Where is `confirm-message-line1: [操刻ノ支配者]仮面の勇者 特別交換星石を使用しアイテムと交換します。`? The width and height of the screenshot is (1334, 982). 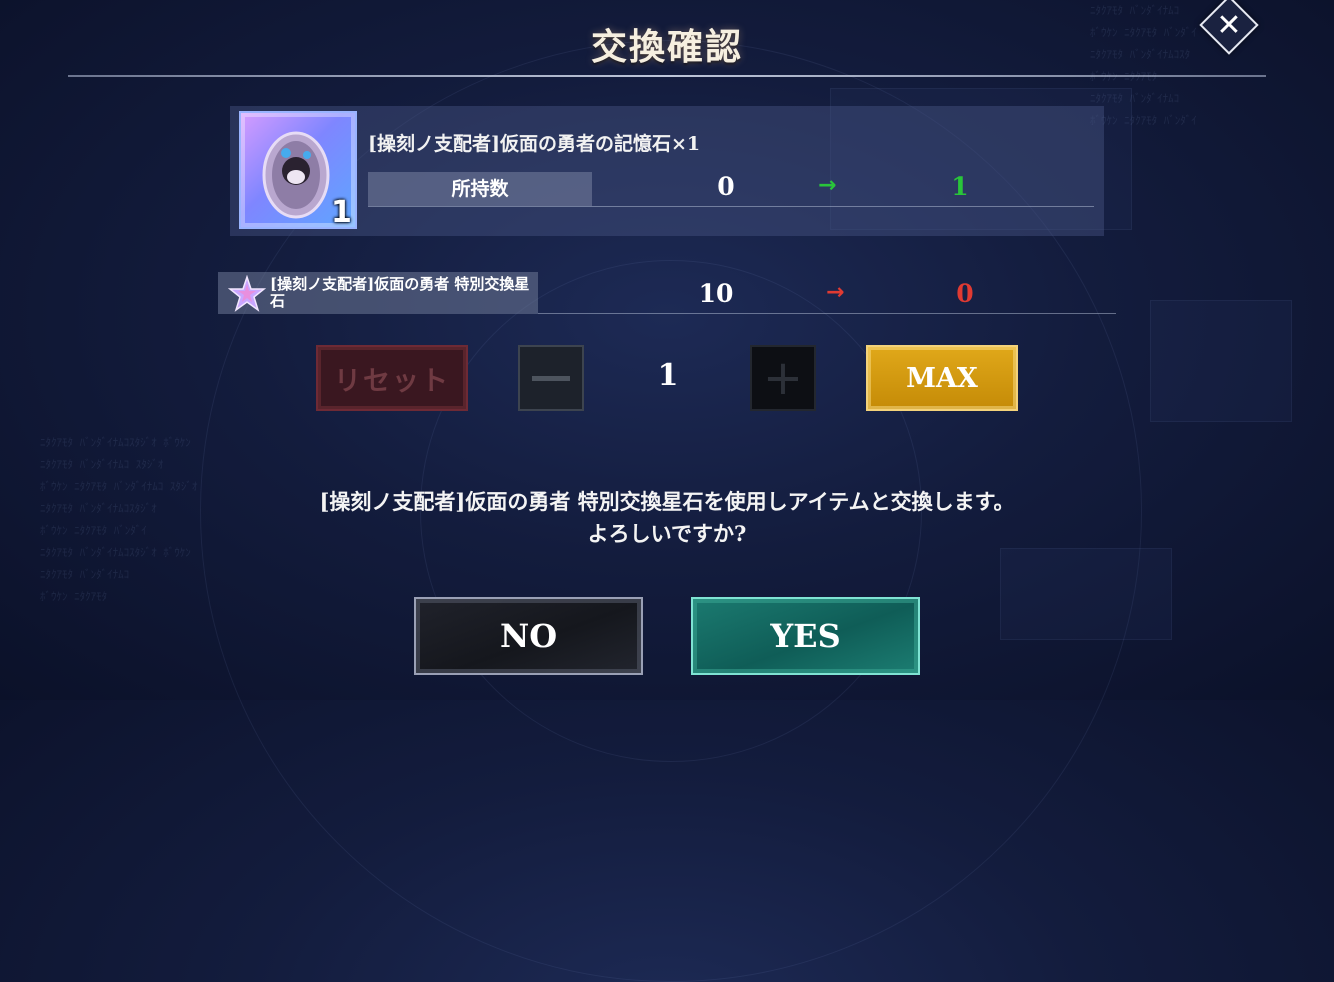 confirm-message-line1: [操刻ノ支配者]仮面の勇者 特別交換星石を使用しアイテムと交換します。 is located at coordinates (667, 501).